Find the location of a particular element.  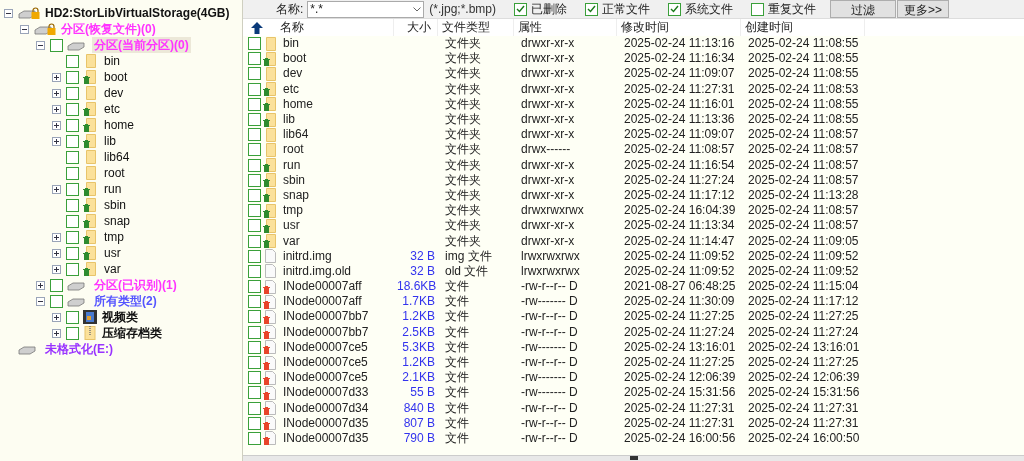

table-cell-text: 文件夹 is located at coordinates (463, 135).